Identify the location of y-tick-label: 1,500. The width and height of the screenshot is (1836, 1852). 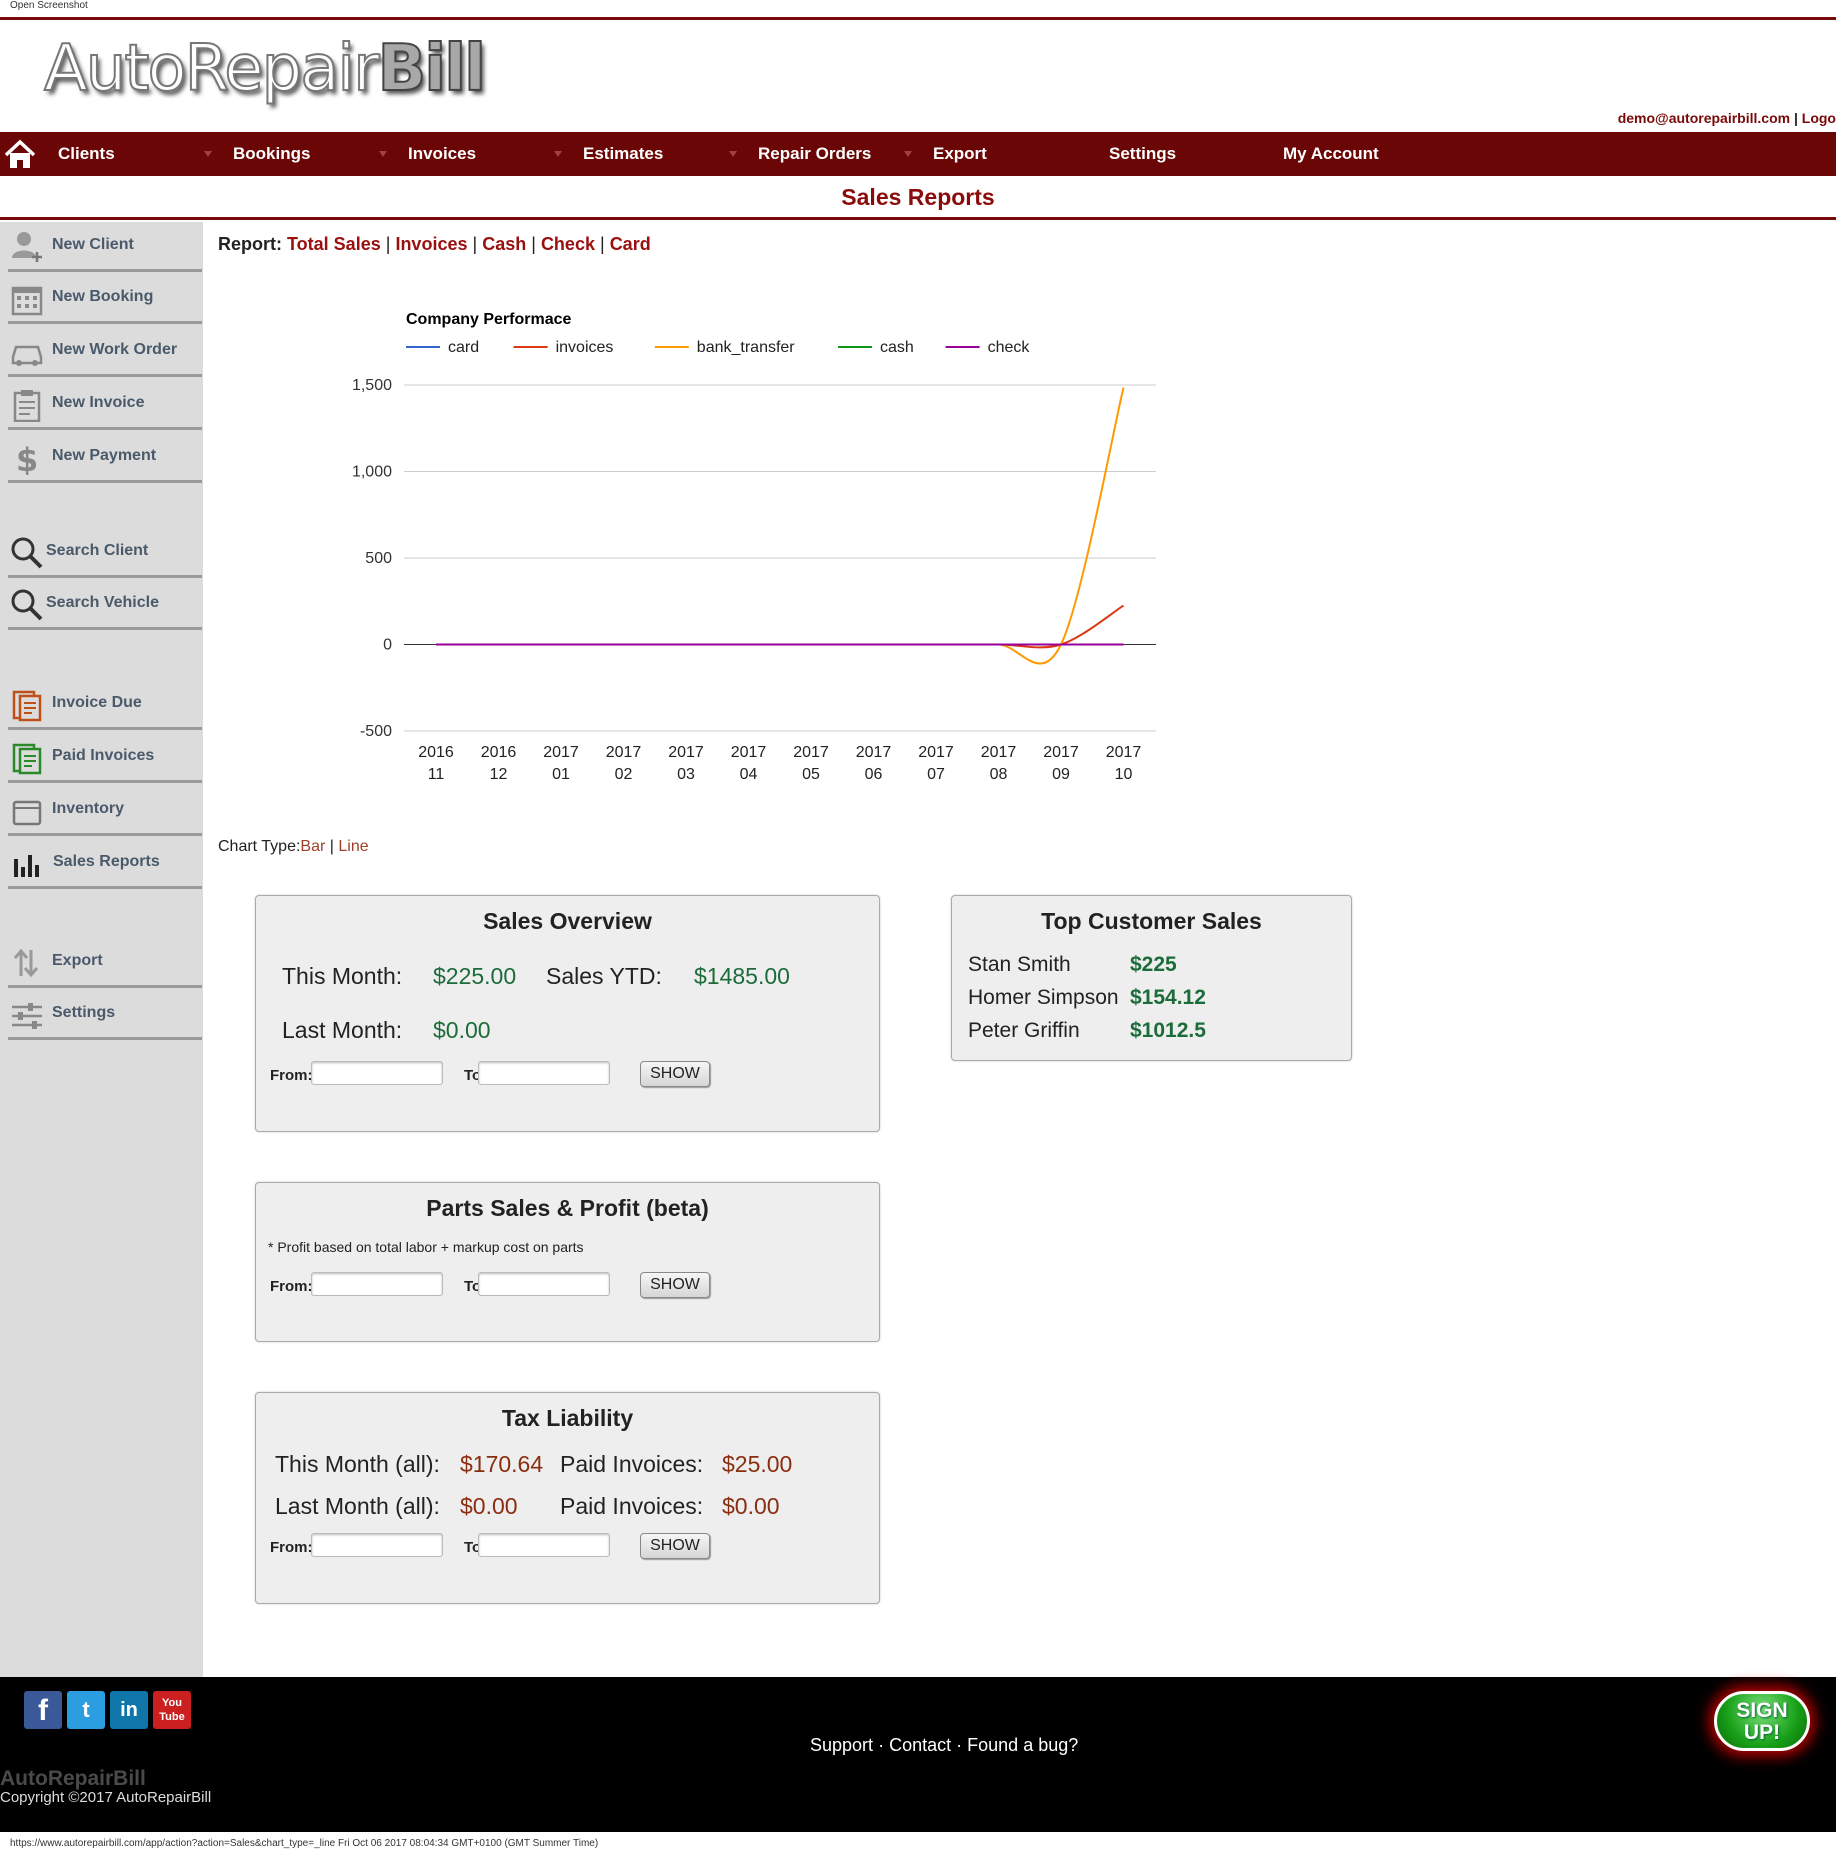
(372, 385).